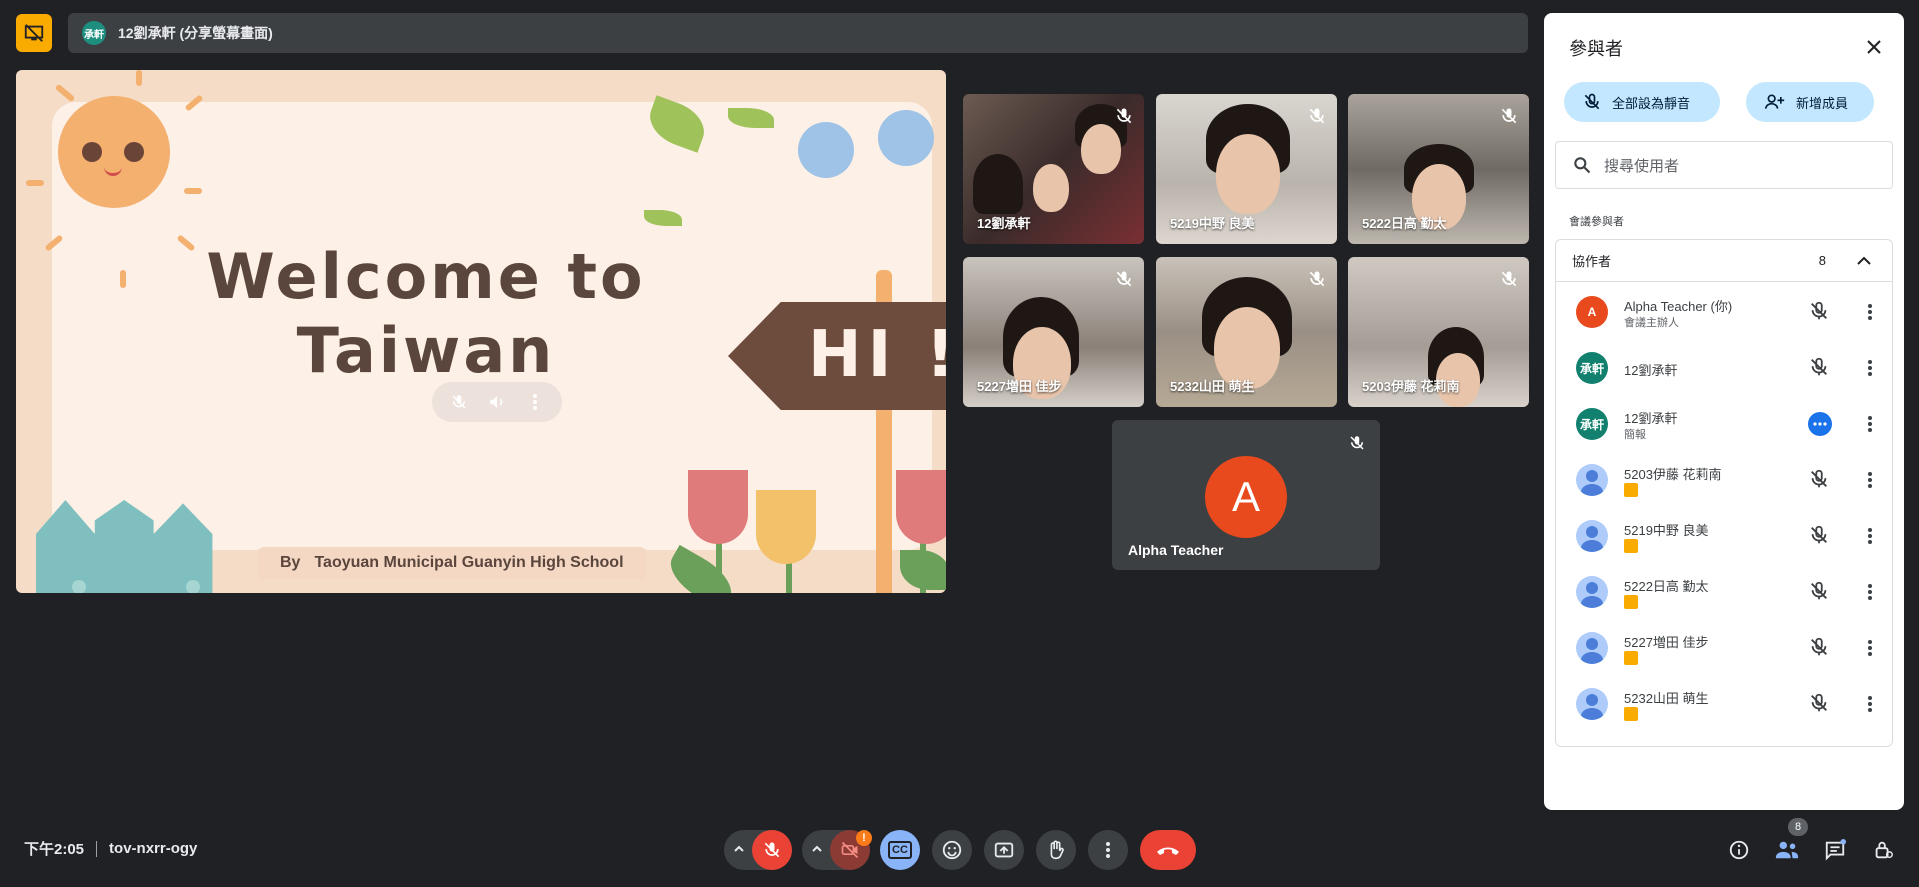 The width and height of the screenshot is (1919, 887). I want to click on emoji-reaction-button, so click(952, 850).